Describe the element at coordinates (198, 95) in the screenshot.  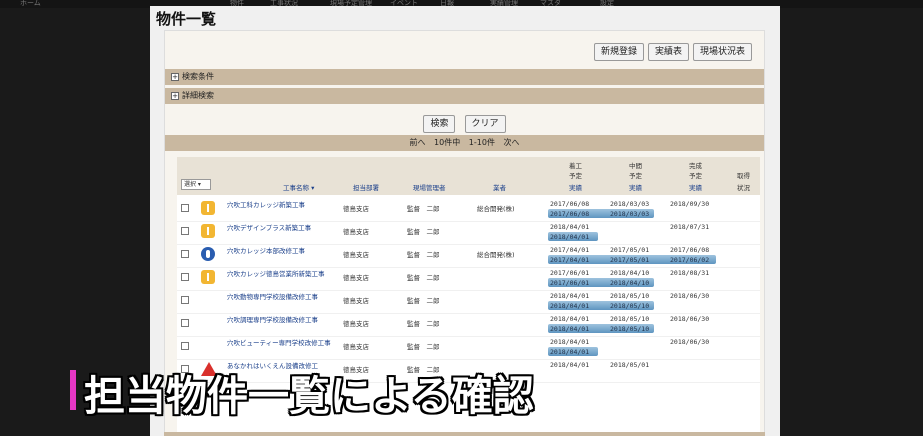
I see `detail-search-label: 詳細検索` at that location.